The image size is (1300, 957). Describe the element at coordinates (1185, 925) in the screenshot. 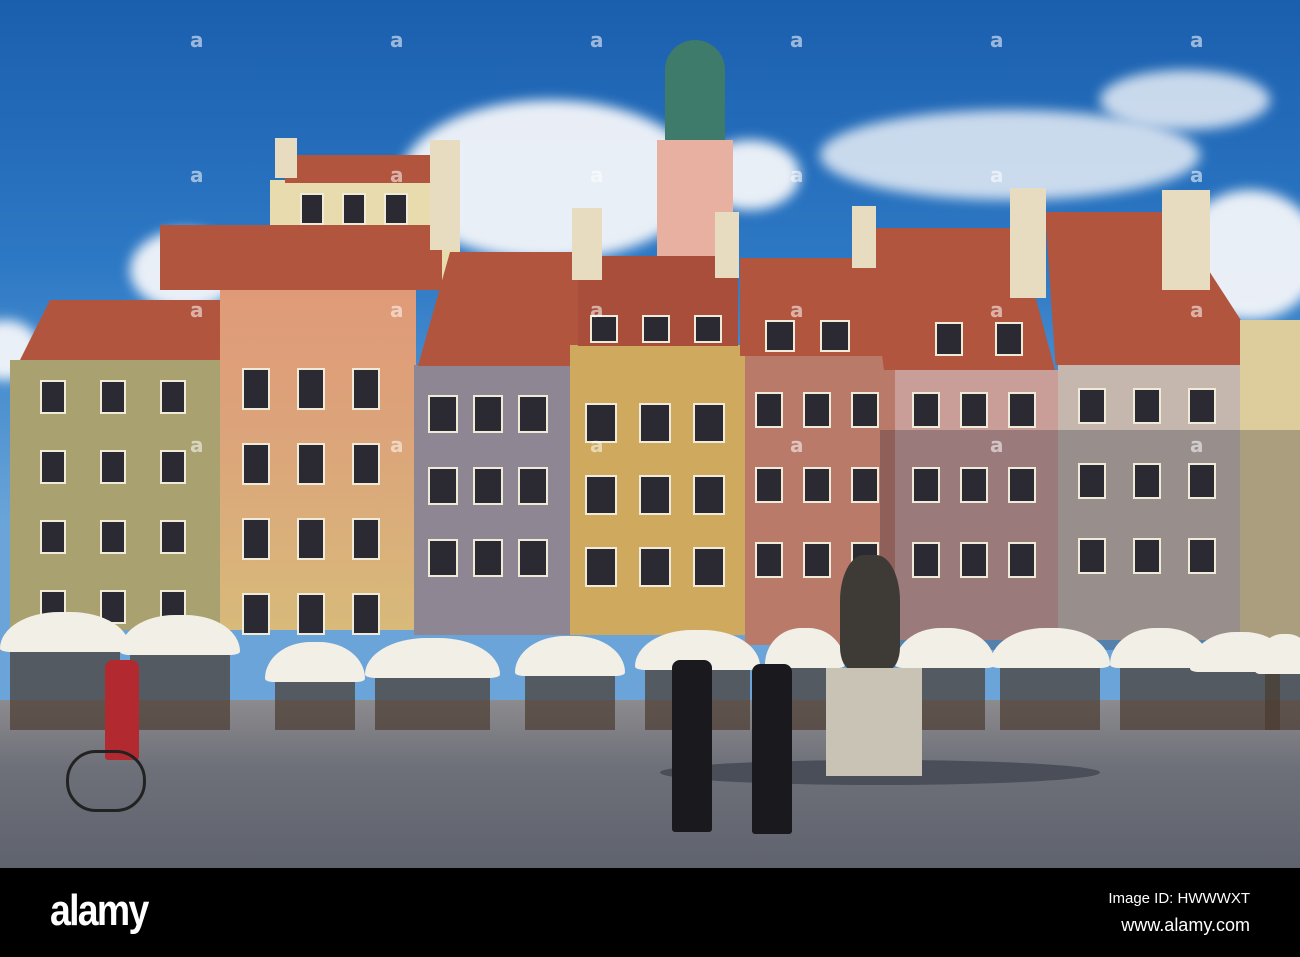

I see `alamy-url: www.alamy.com` at that location.